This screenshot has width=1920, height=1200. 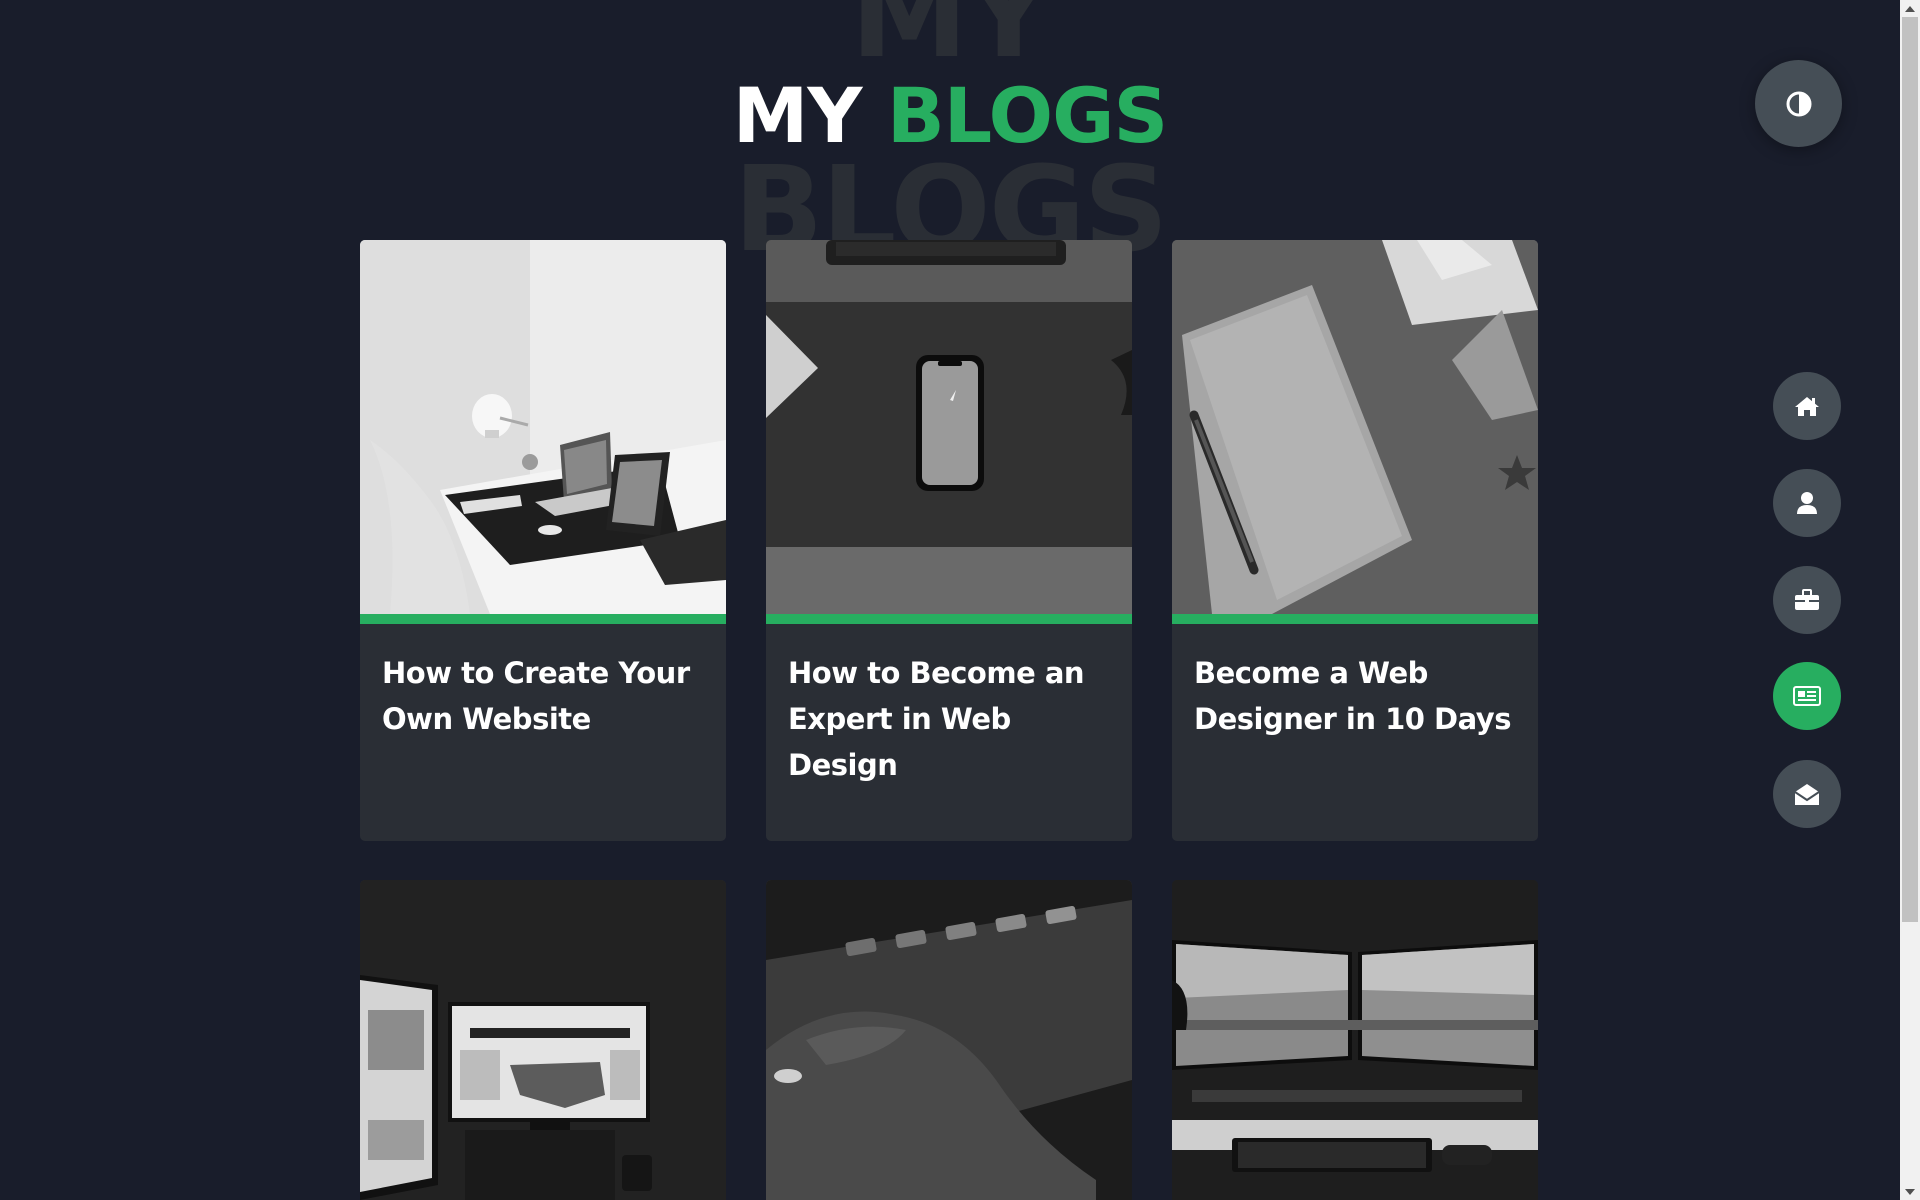 I want to click on typing-photo, so click(x=949, y=1040).